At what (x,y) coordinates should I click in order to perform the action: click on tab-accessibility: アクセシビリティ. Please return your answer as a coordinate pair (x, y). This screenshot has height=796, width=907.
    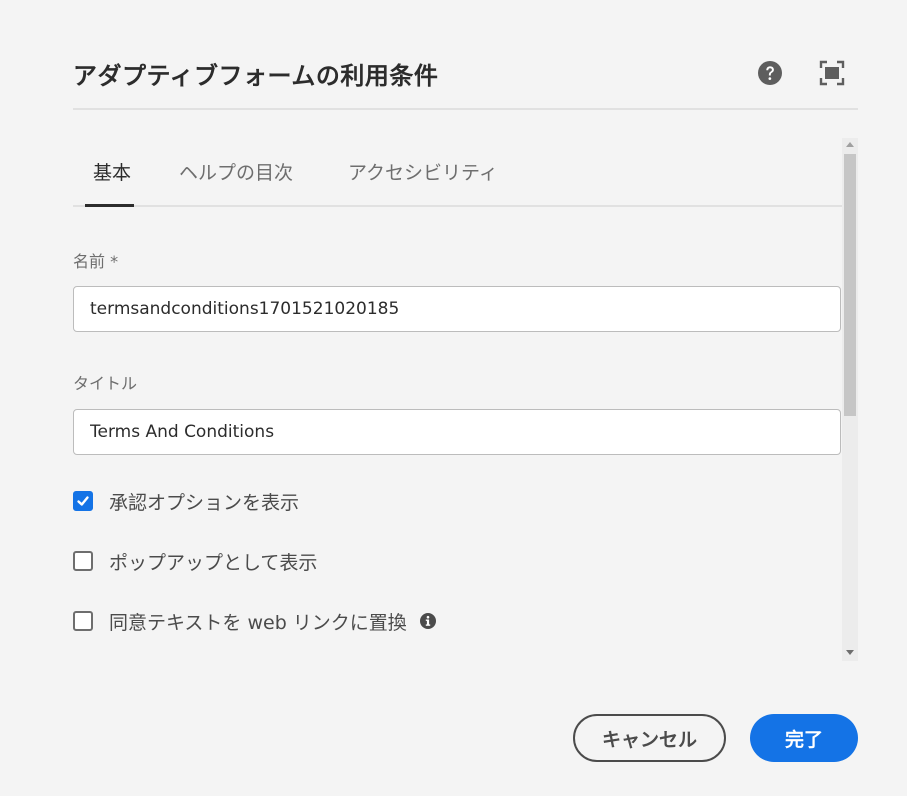
    Looking at the image, I should click on (423, 171).